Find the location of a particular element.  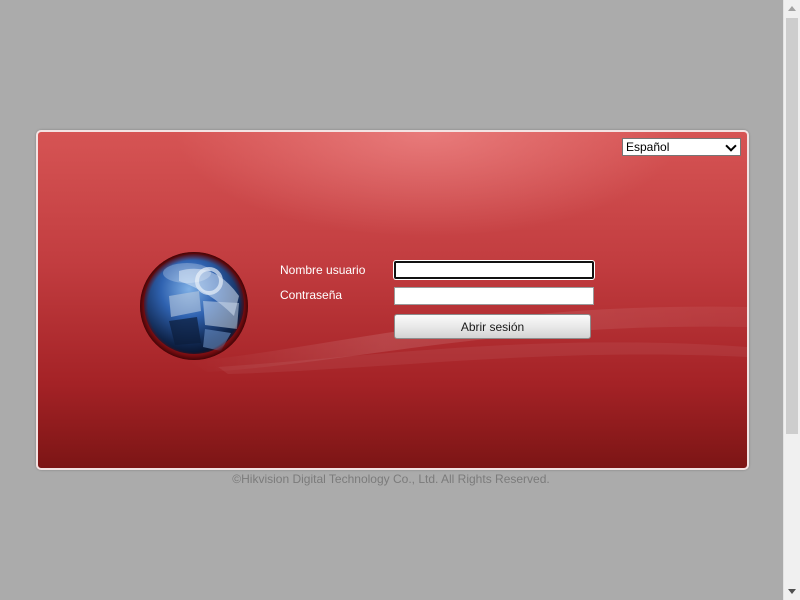

globe-logo-icon is located at coordinates (194, 306).